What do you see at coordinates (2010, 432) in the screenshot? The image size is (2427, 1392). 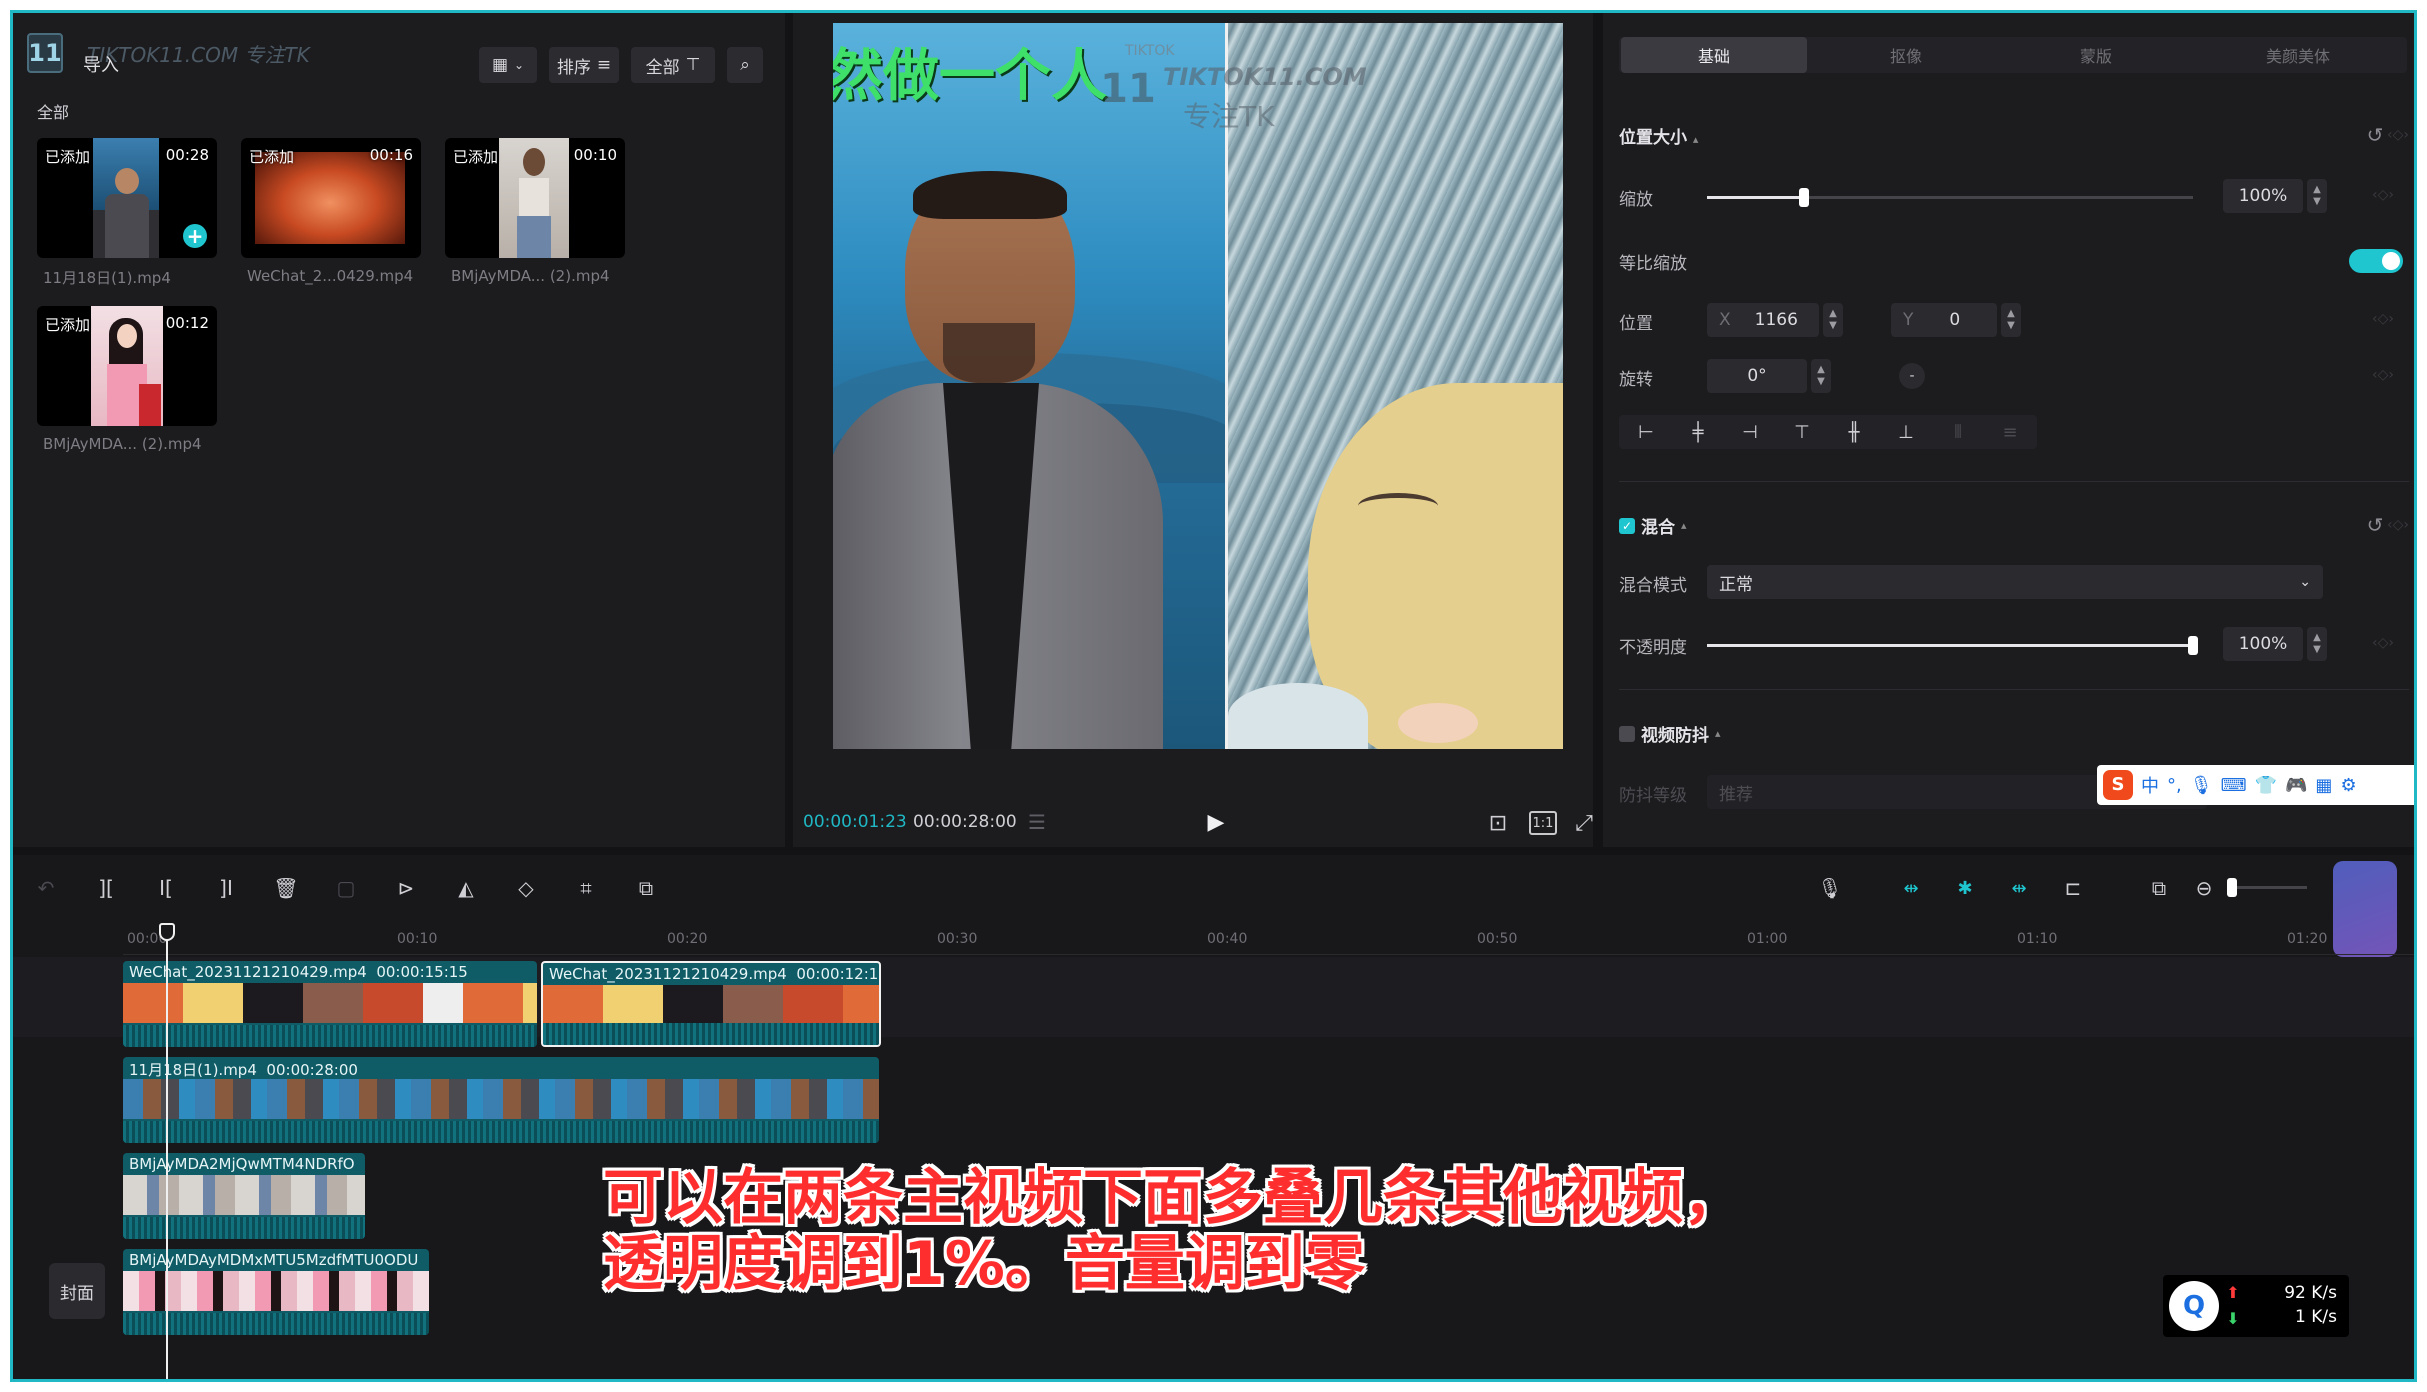 I see `distribute-v-icon: ≡` at bounding box center [2010, 432].